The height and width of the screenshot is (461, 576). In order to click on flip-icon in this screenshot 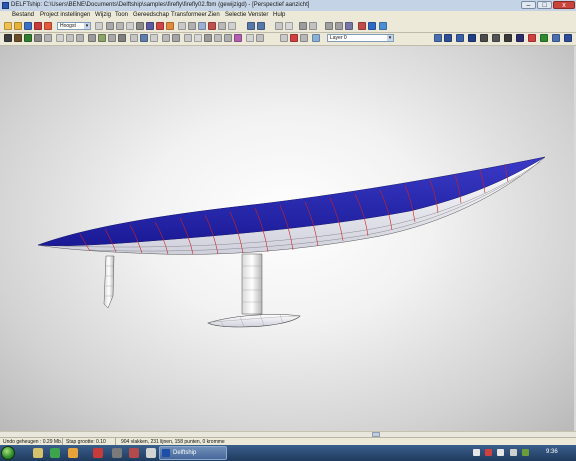, I will do `click(250, 38)`.